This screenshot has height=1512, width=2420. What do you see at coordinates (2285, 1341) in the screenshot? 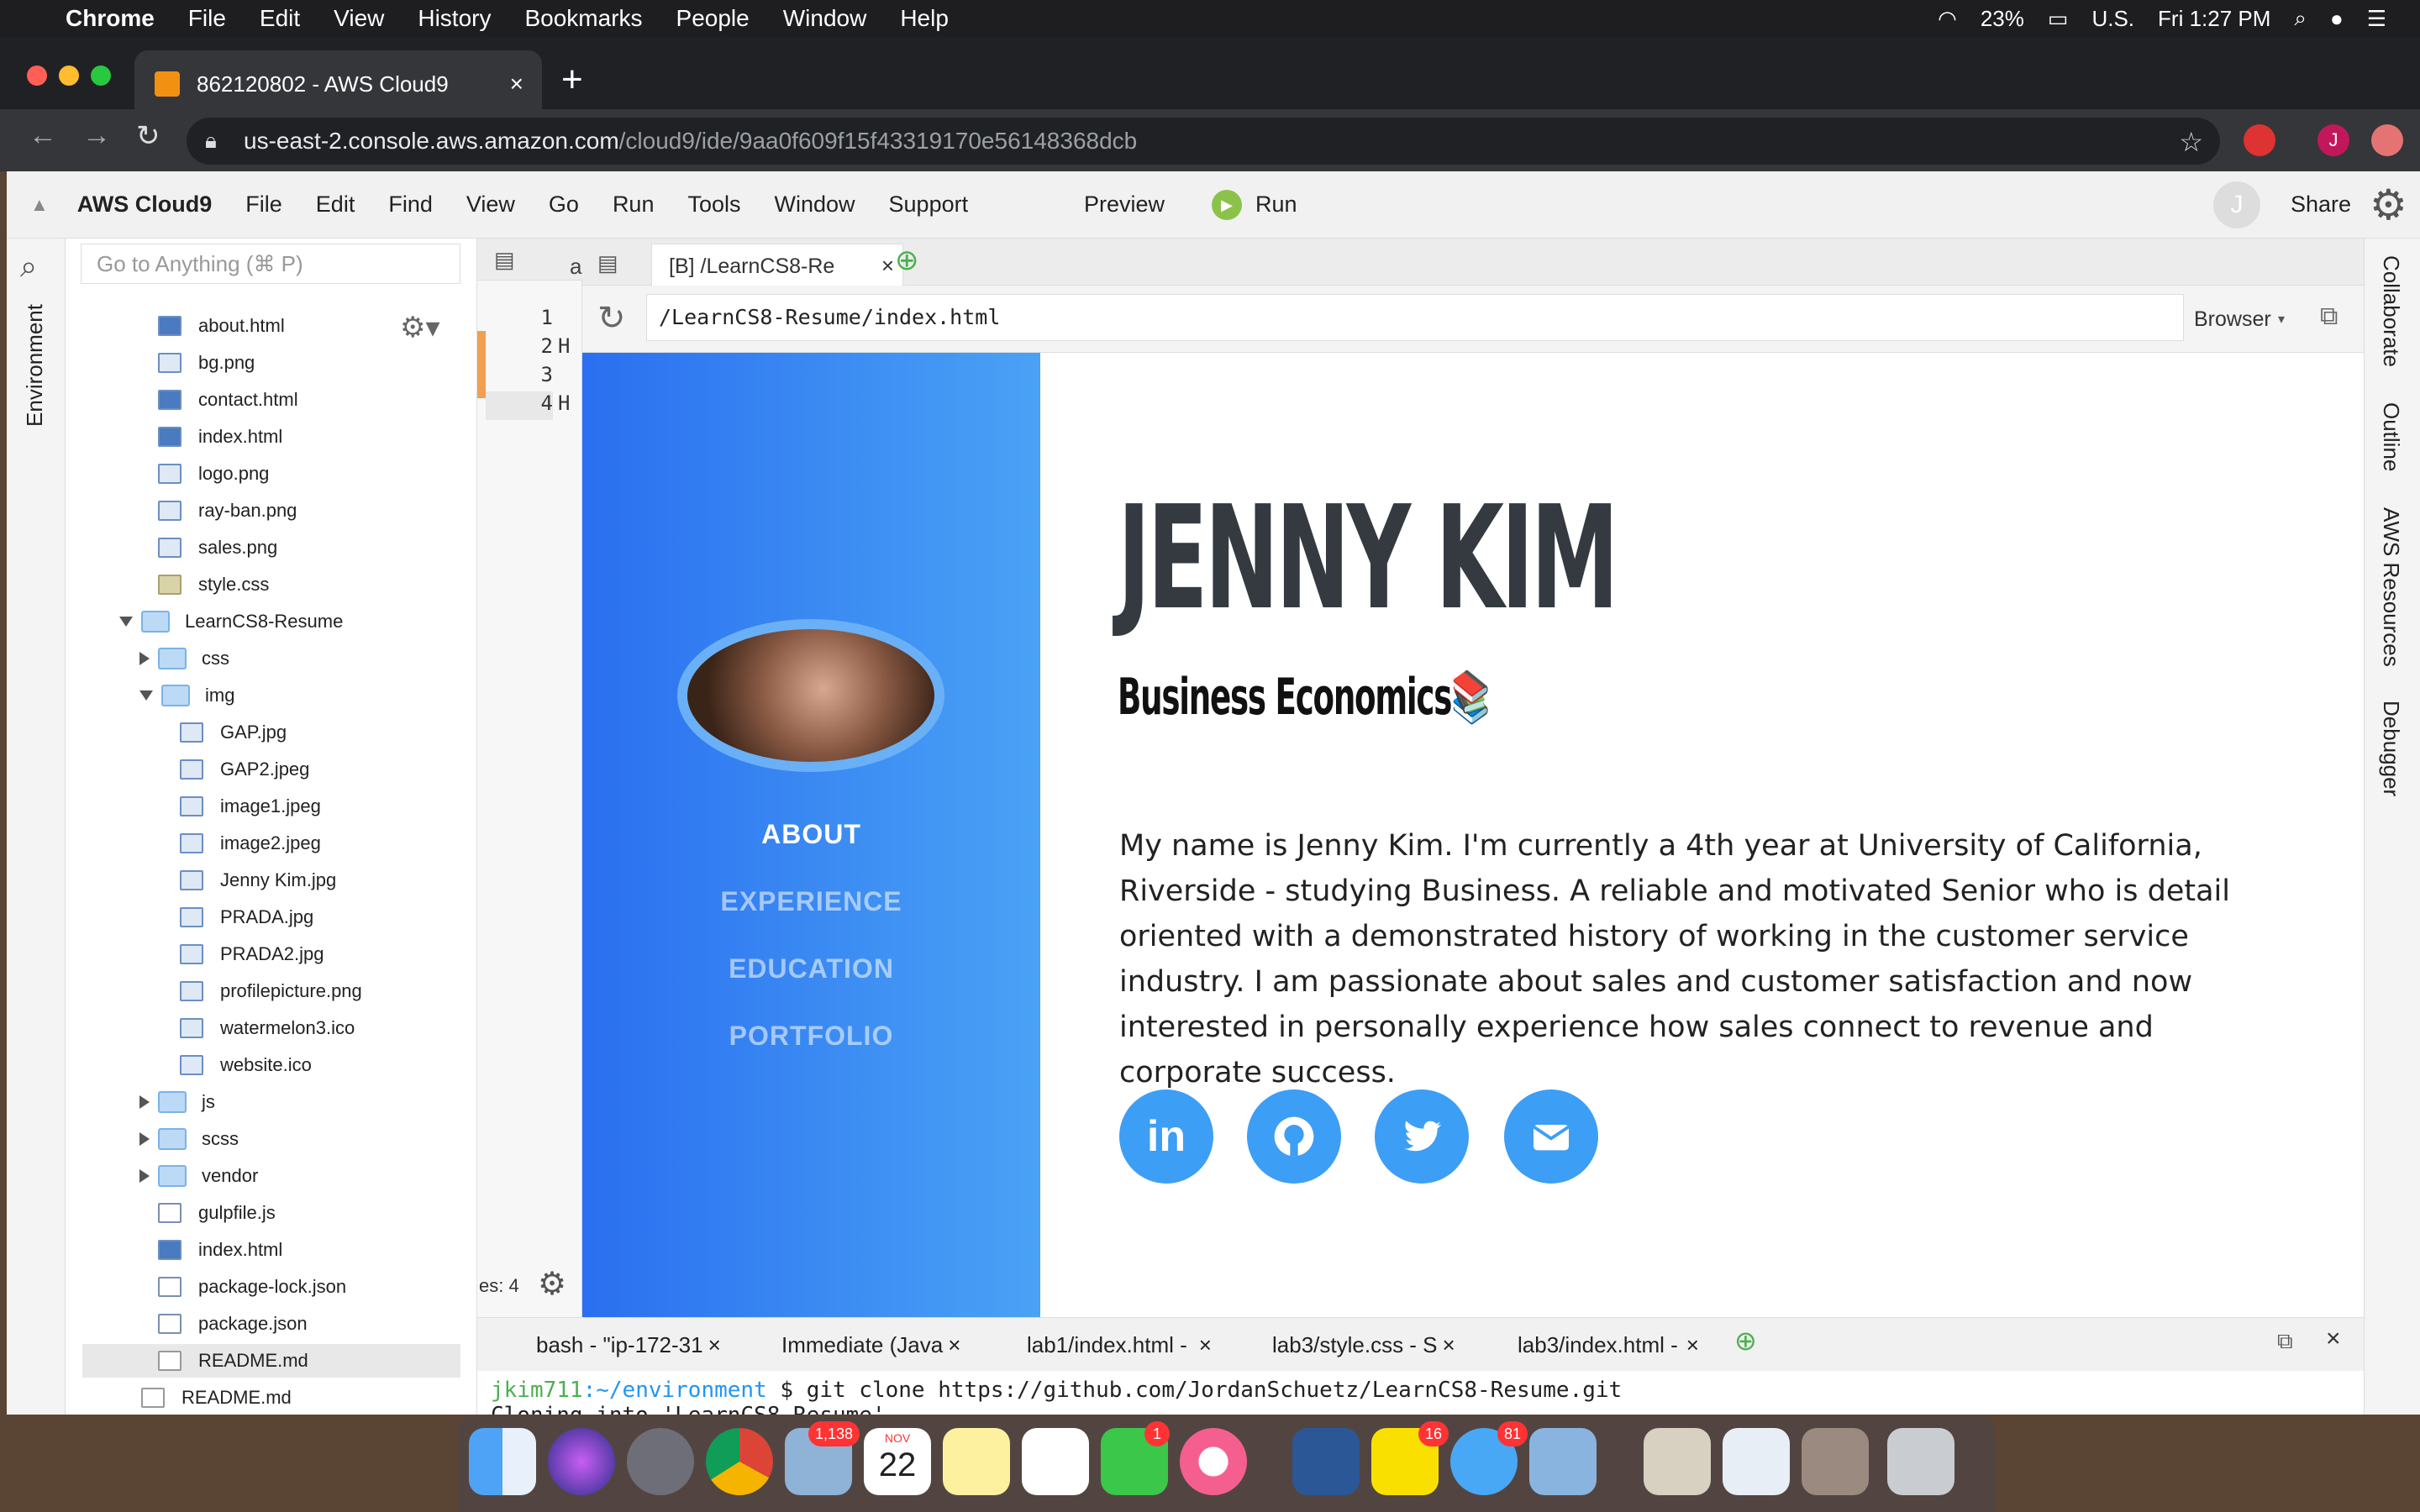
I see `restore-panel-icon: ⧉` at bounding box center [2285, 1341].